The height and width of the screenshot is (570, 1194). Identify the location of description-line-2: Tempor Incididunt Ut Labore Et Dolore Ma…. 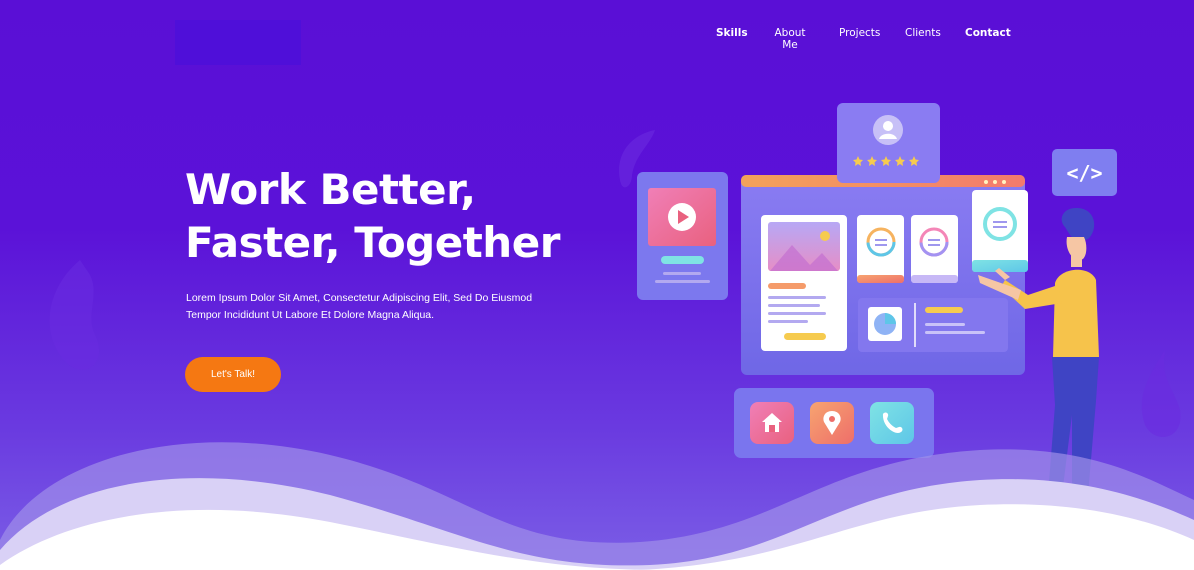
(310, 315).